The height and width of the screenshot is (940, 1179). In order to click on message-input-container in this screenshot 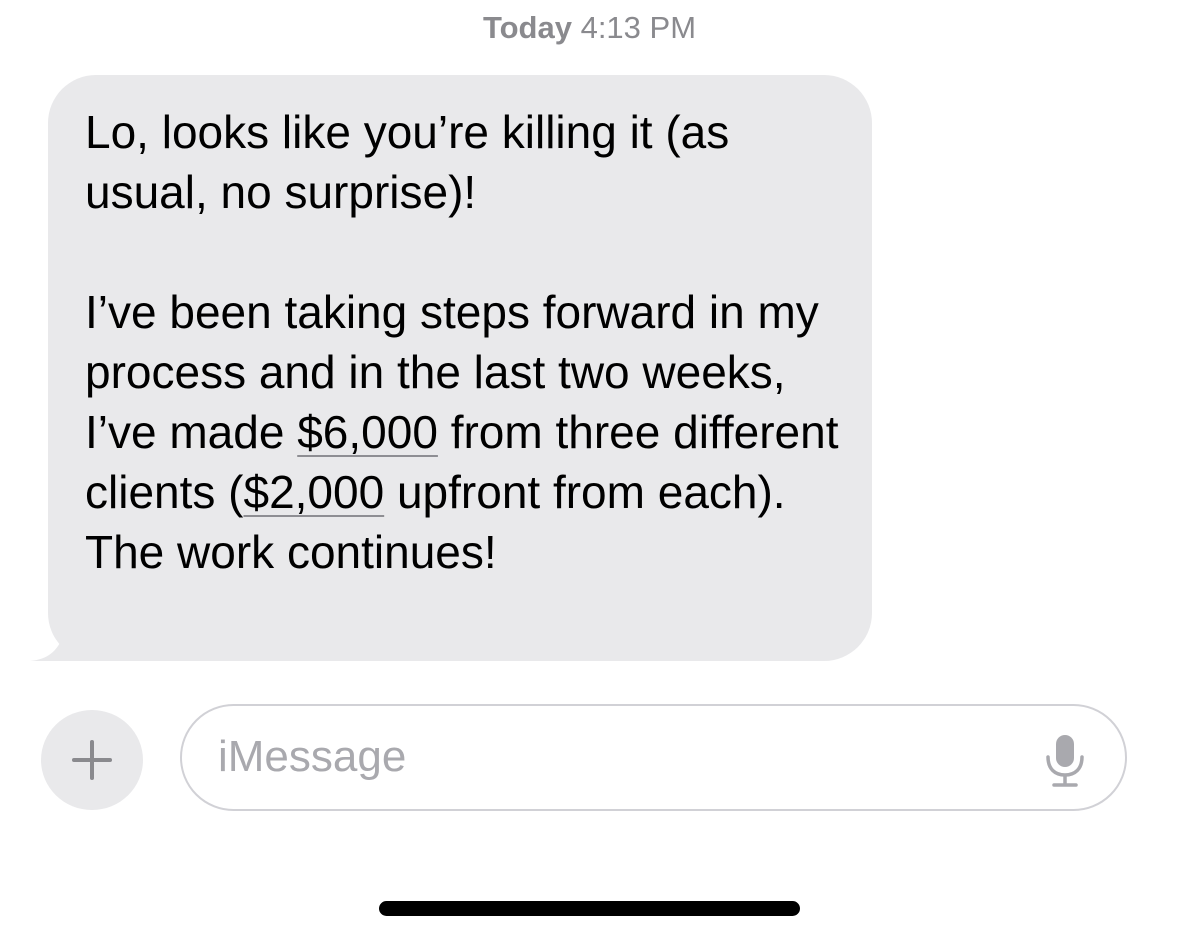, I will do `click(653, 757)`.